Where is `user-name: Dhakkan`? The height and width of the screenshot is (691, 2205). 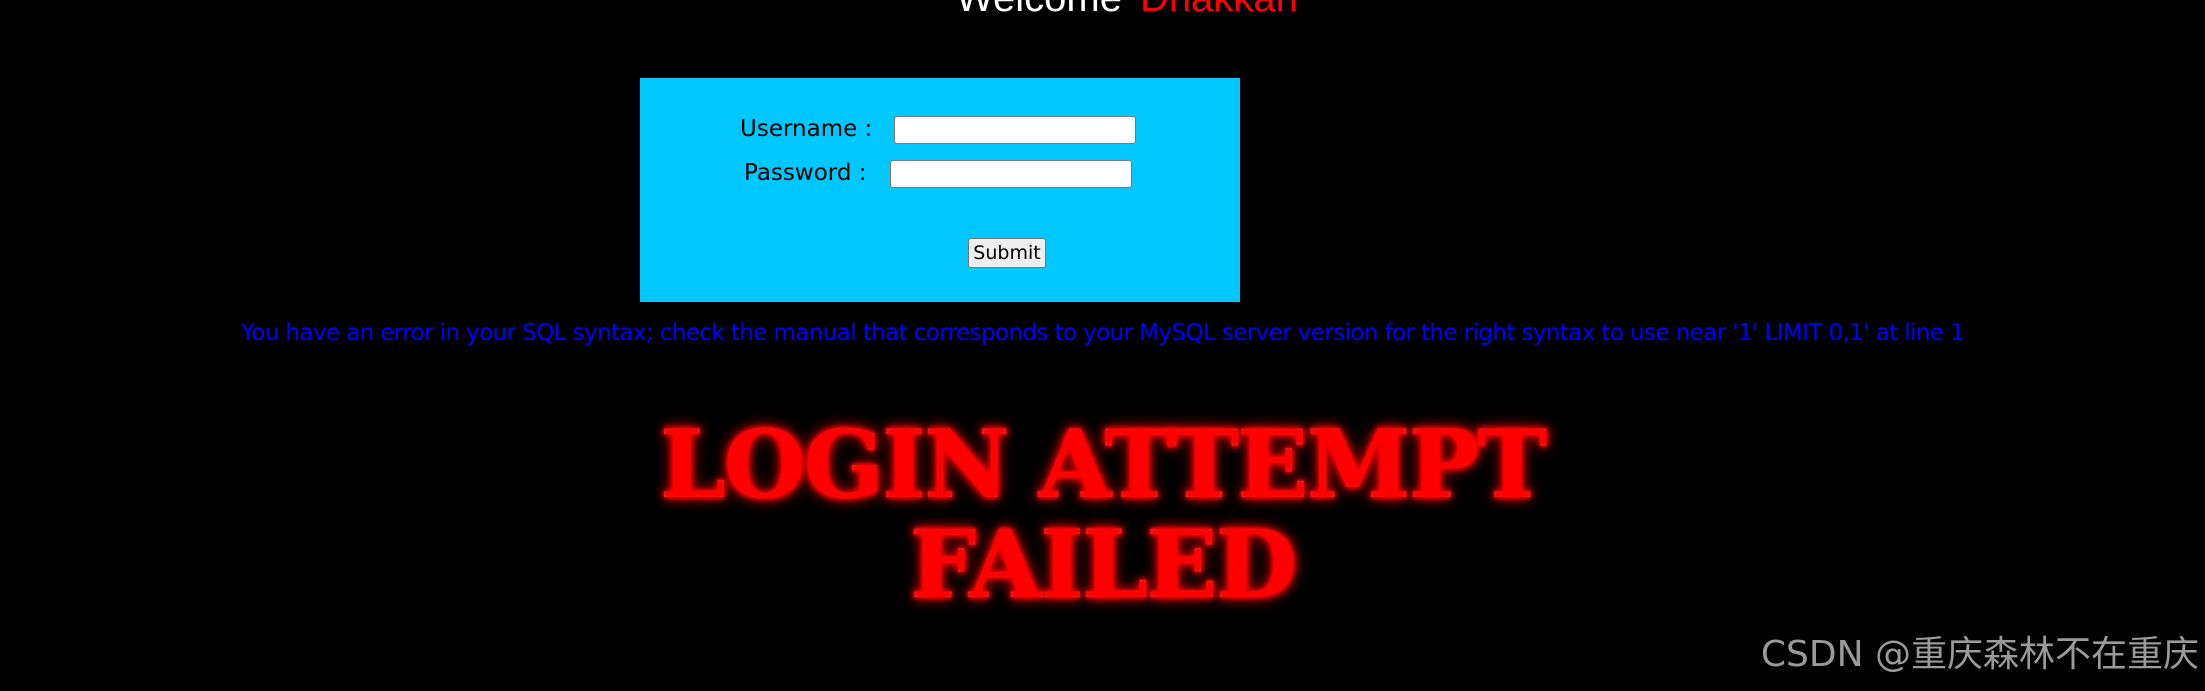
user-name: Dhakkan is located at coordinates (1219, 10).